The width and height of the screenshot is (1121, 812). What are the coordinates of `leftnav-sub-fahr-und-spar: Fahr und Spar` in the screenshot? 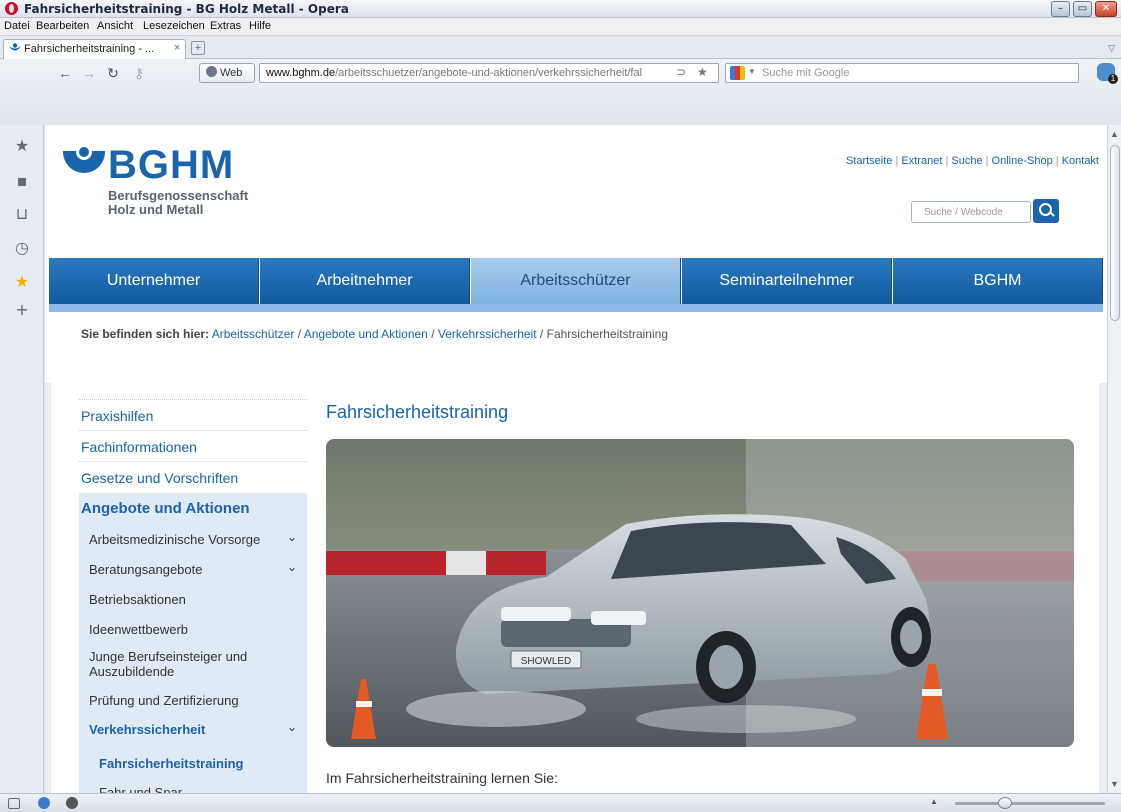 It's located at (207, 789).